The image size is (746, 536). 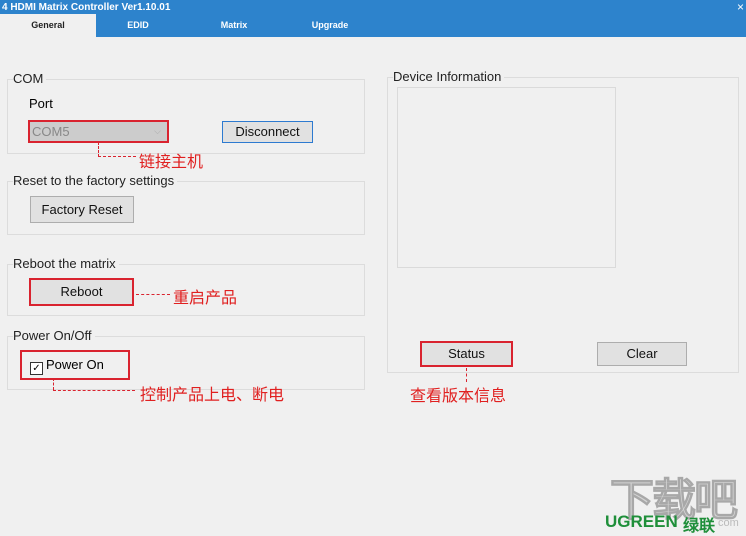 What do you see at coordinates (157, 131) in the screenshot?
I see `chevron-down-icon: ⌵` at bounding box center [157, 131].